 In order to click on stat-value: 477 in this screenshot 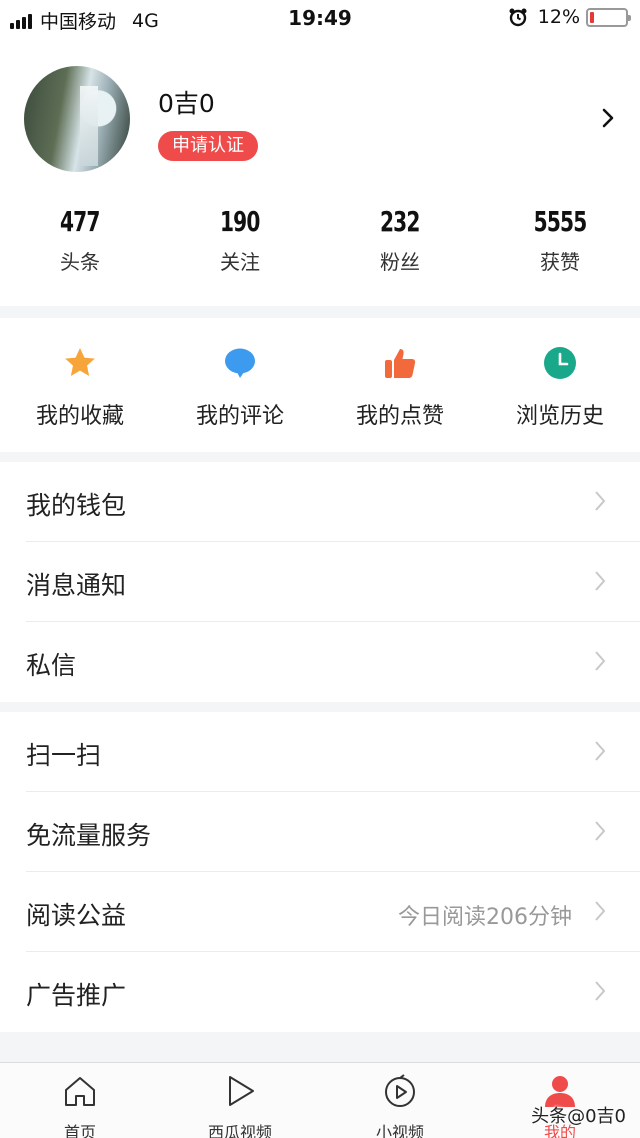, I will do `click(80, 221)`.